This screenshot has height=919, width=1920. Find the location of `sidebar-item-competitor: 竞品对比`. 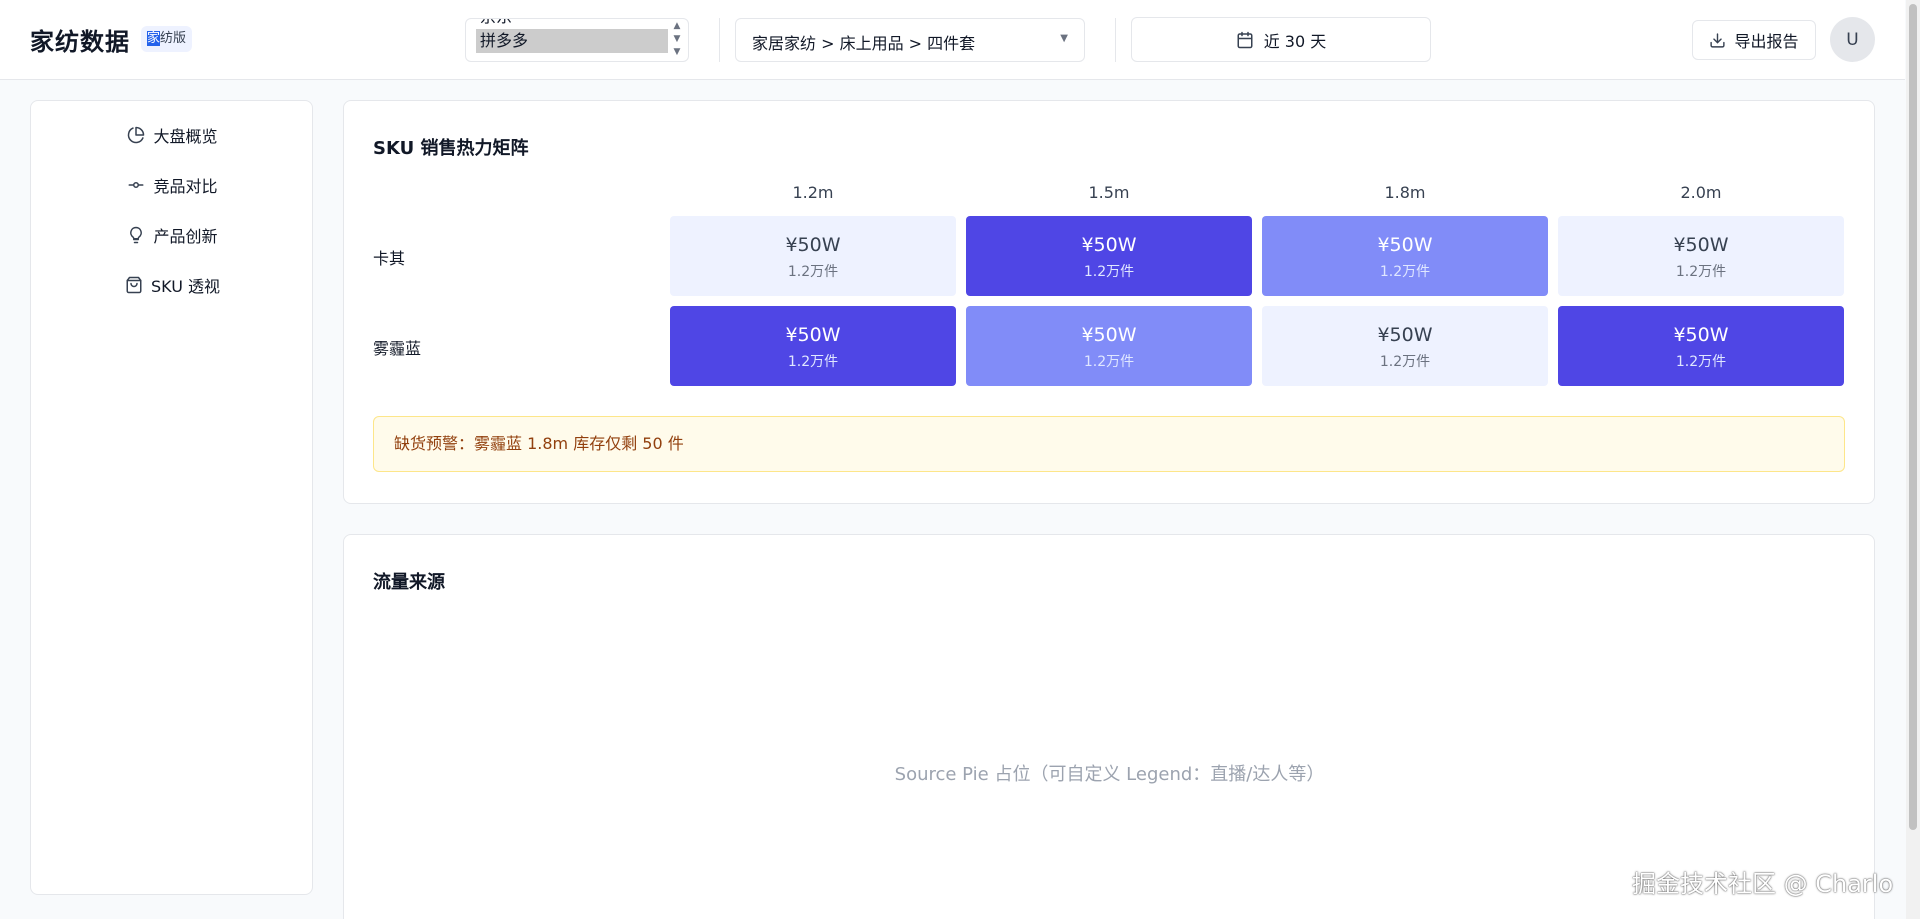

sidebar-item-competitor: 竞品对比 is located at coordinates (172, 185).